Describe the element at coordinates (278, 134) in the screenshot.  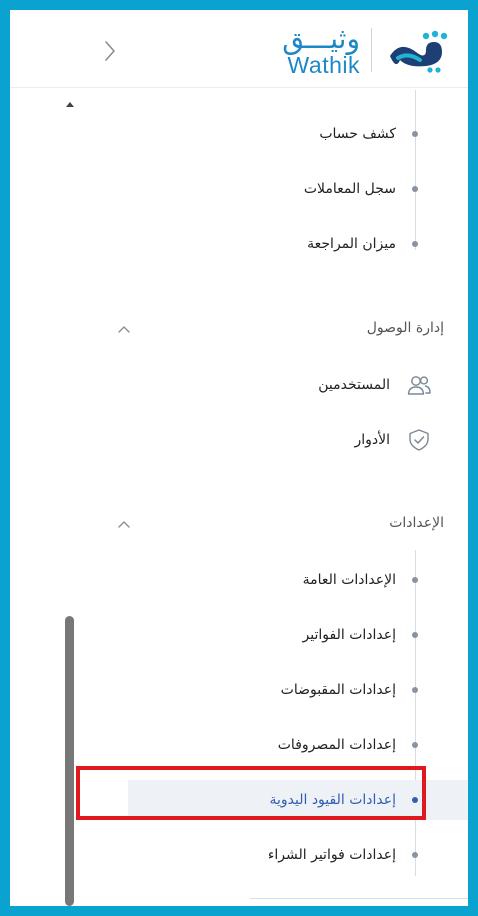
I see `nav-item-account-statement: كشف حساب` at that location.